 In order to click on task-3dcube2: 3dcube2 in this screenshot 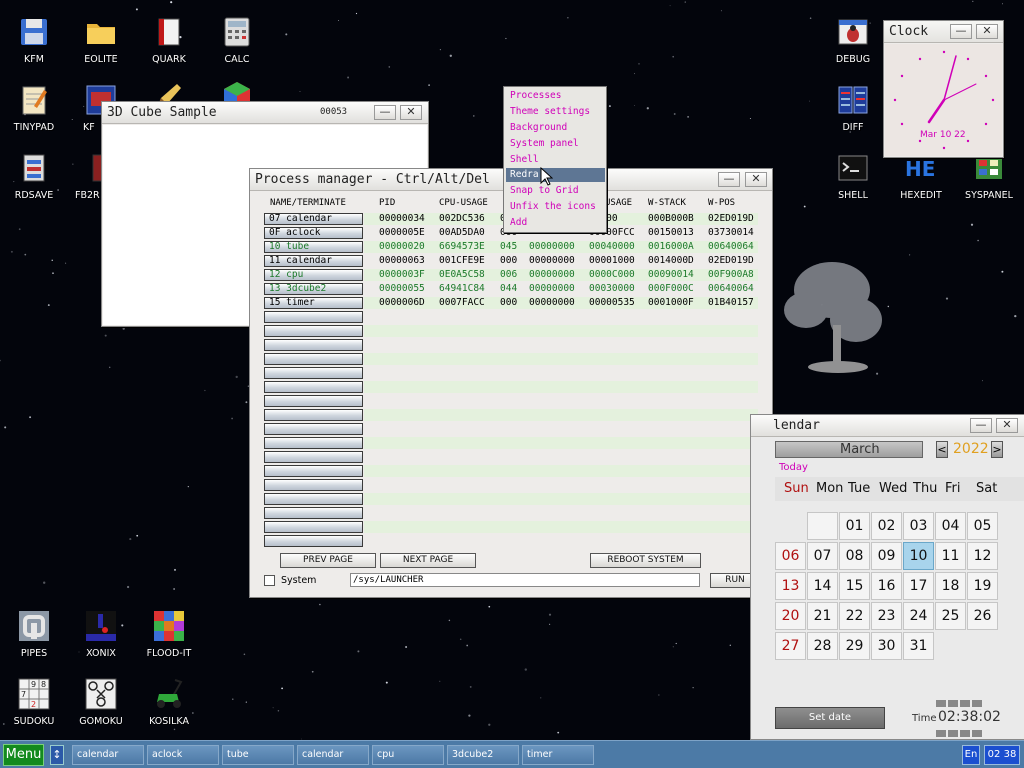, I will do `click(483, 755)`.